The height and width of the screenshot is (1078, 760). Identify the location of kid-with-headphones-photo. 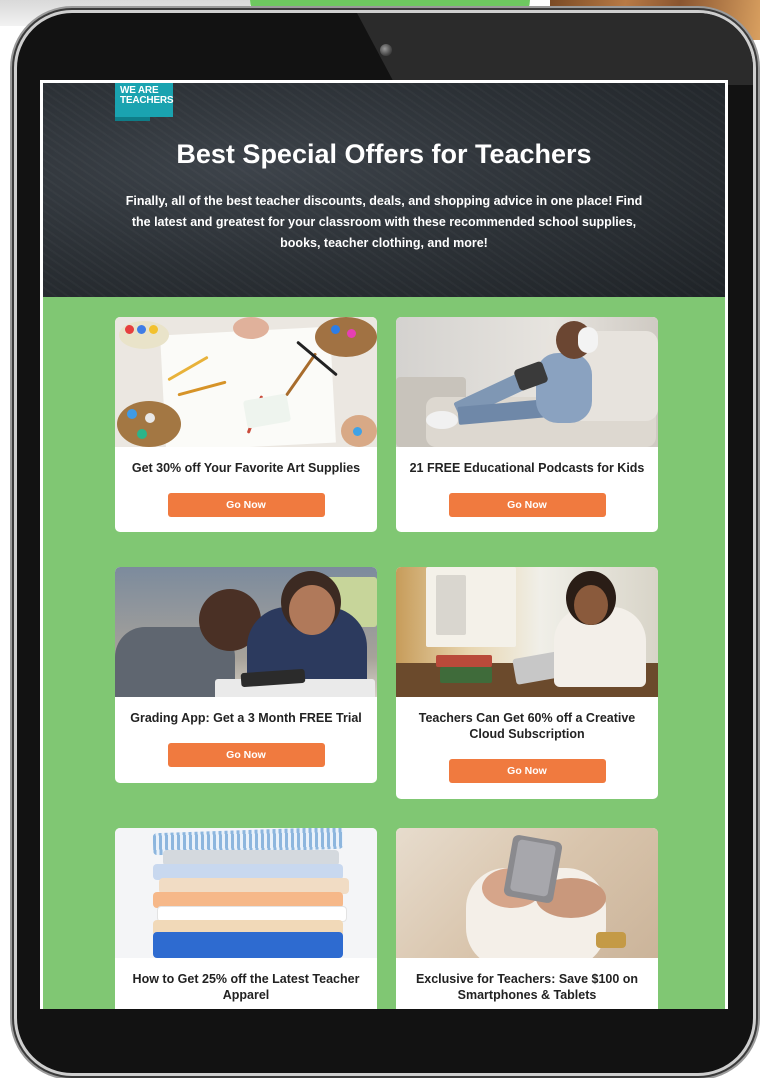
(527, 382).